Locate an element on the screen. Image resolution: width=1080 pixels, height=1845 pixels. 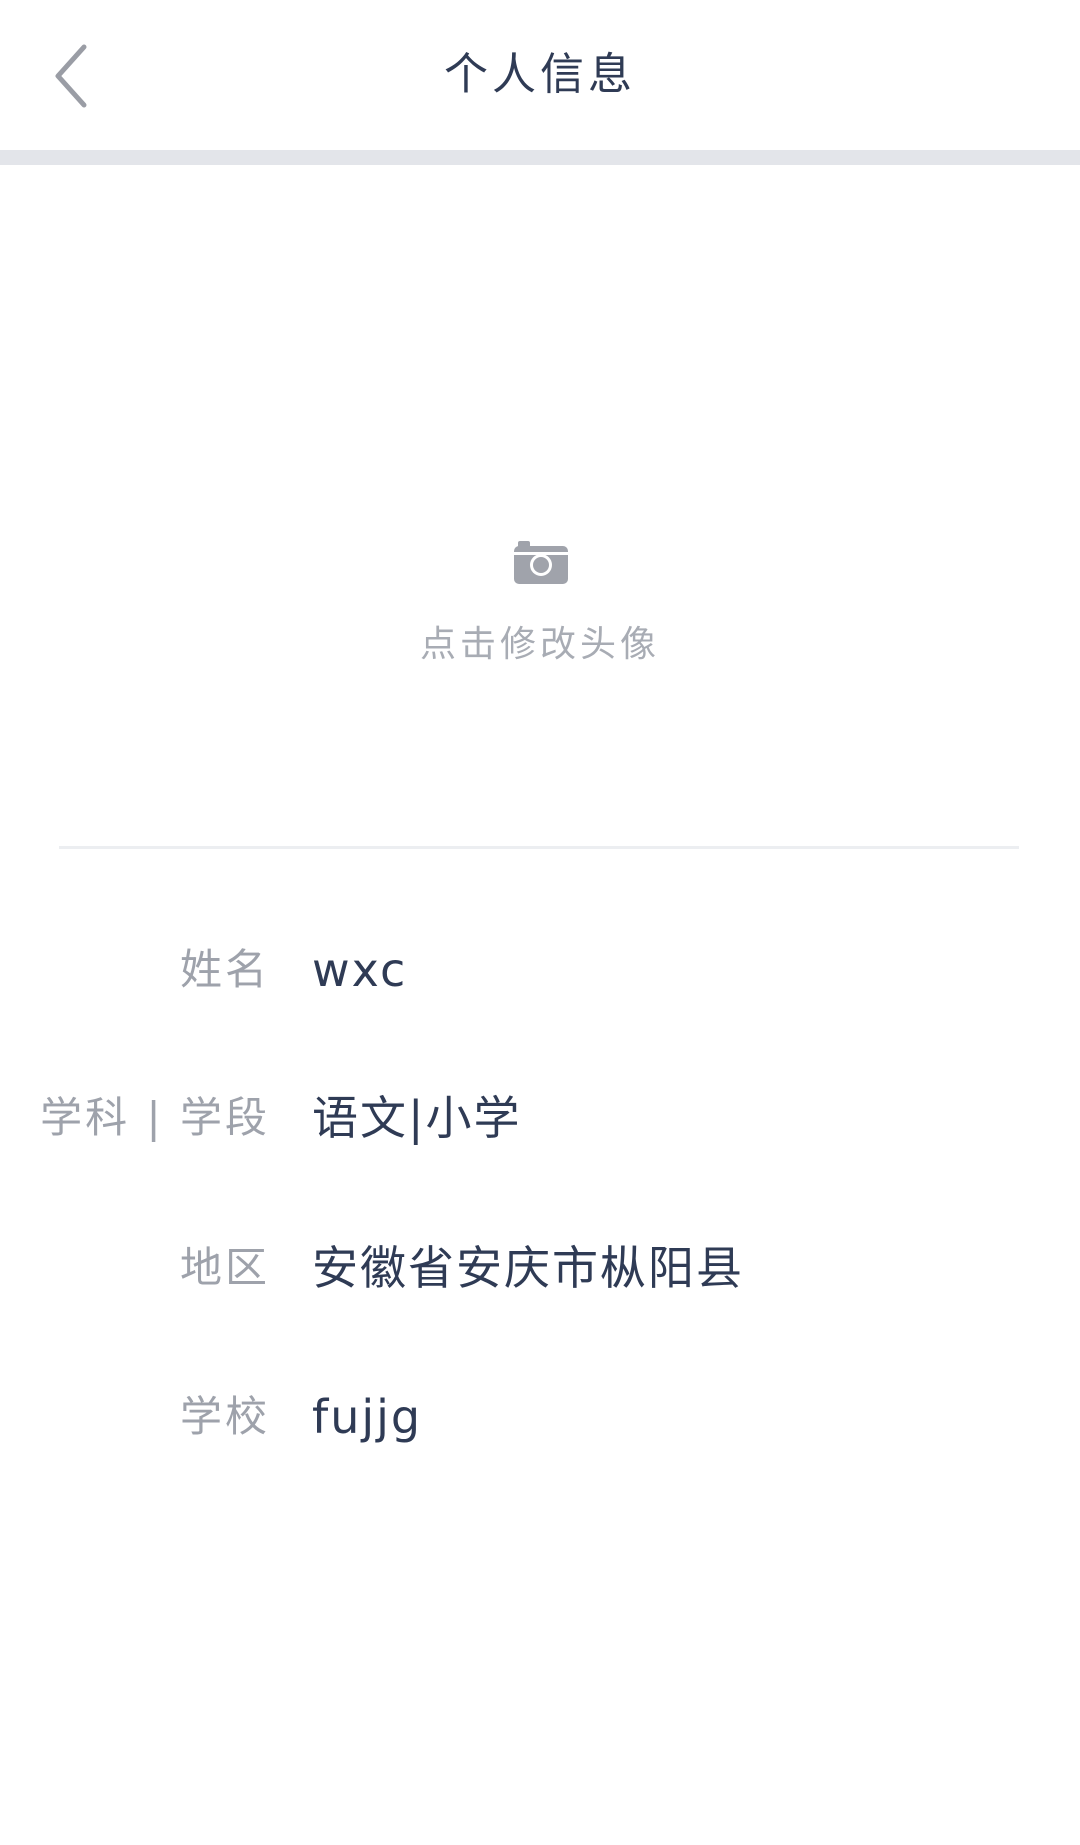
section-divider is located at coordinates (539, 847).